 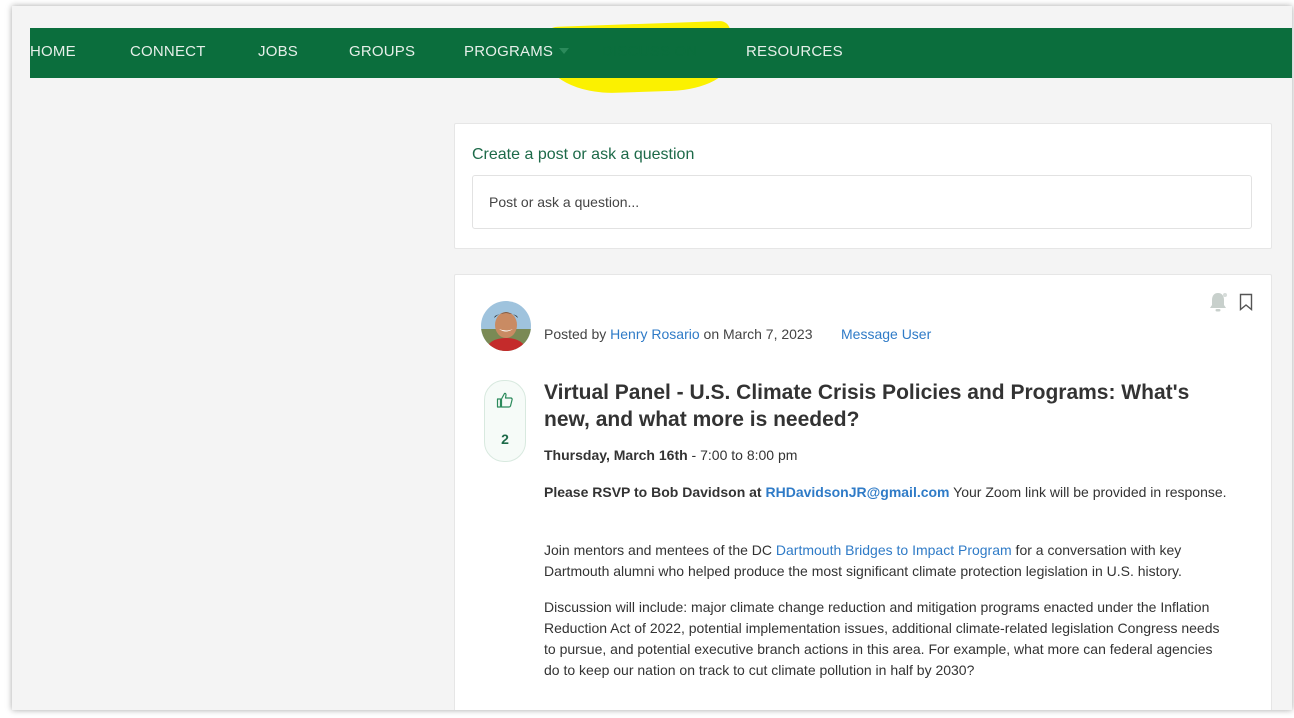 What do you see at coordinates (382, 53) in the screenshot?
I see `nav-groups: GROUPS` at bounding box center [382, 53].